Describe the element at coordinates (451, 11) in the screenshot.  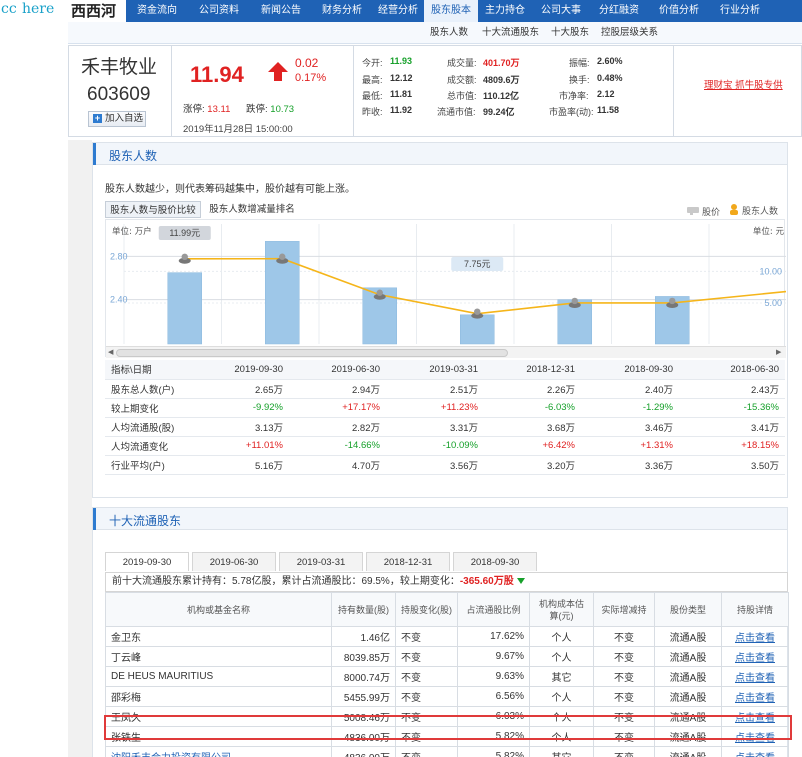
I see `nav-shareholders: 股东股本` at that location.